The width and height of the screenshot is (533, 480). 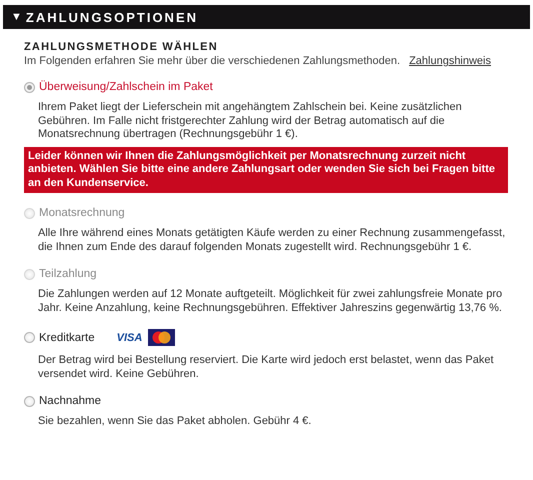 I want to click on option-label: Überweisung/Zahlschein im Paket, so click(x=126, y=87).